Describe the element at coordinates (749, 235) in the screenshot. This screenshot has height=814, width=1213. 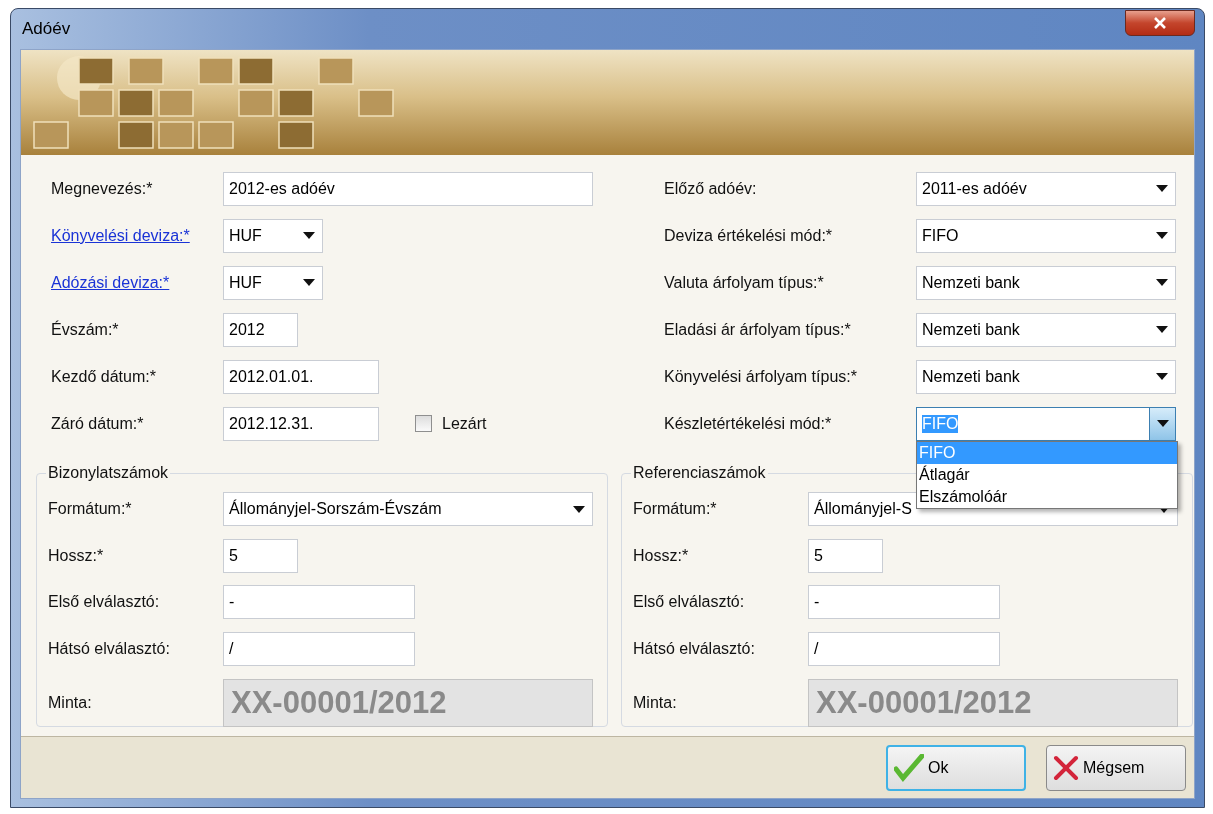
I see `field-label: Deviza értékelési mód:*` at that location.